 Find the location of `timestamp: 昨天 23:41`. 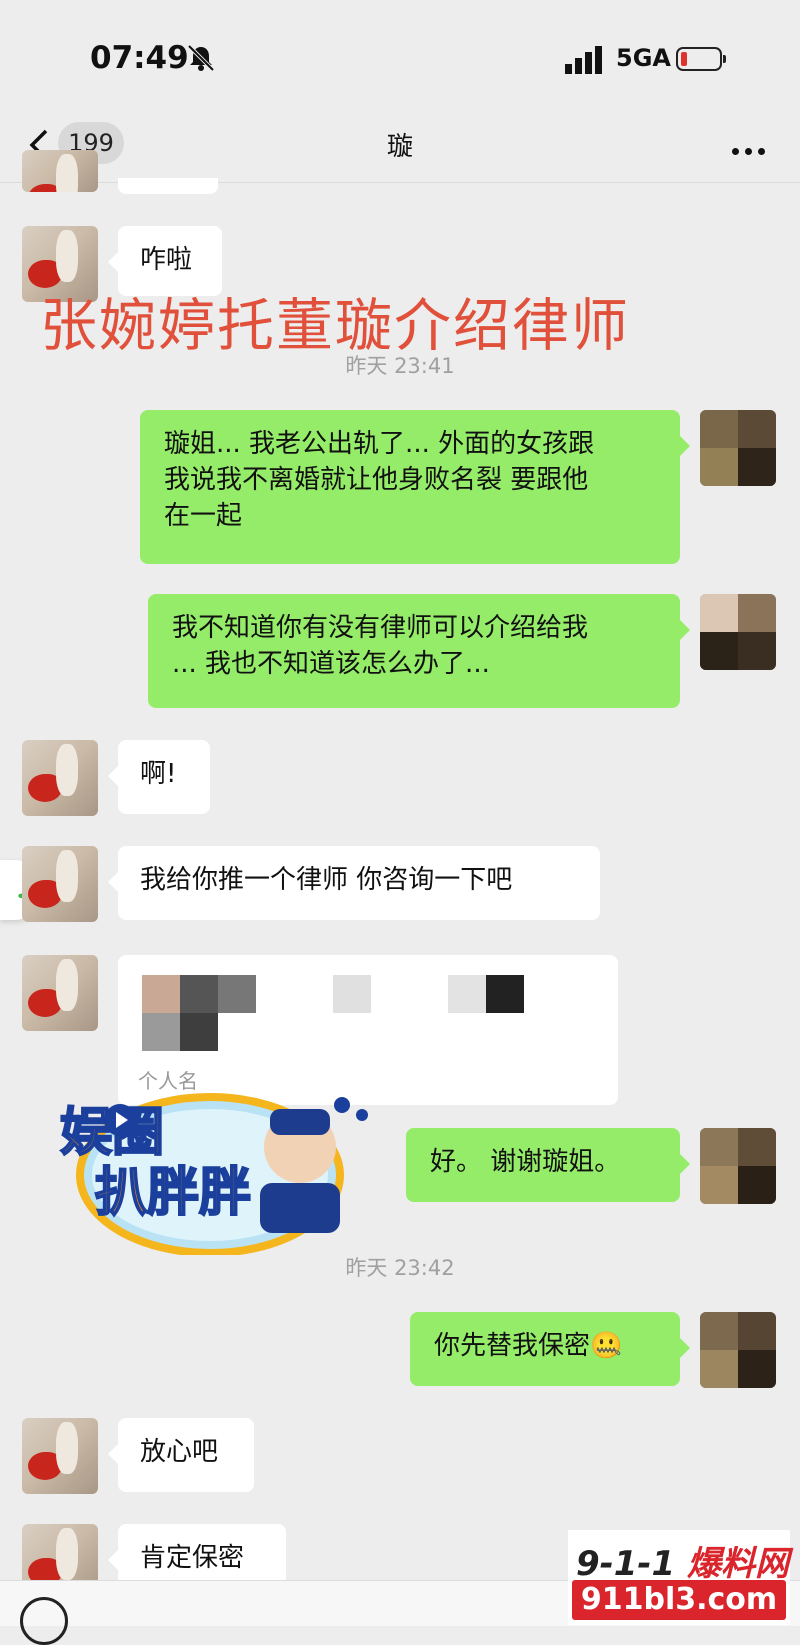

timestamp: 昨天 23:41 is located at coordinates (400, 366).